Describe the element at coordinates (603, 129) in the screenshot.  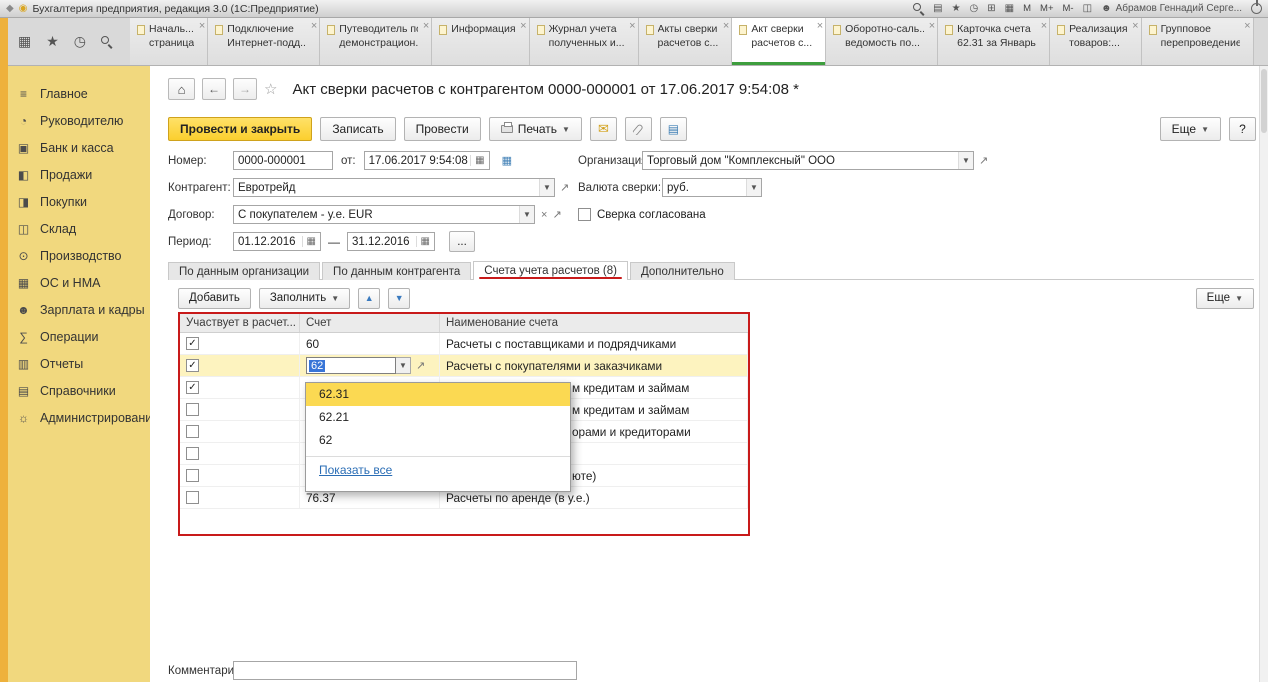
I see `email-button: ✉` at that location.